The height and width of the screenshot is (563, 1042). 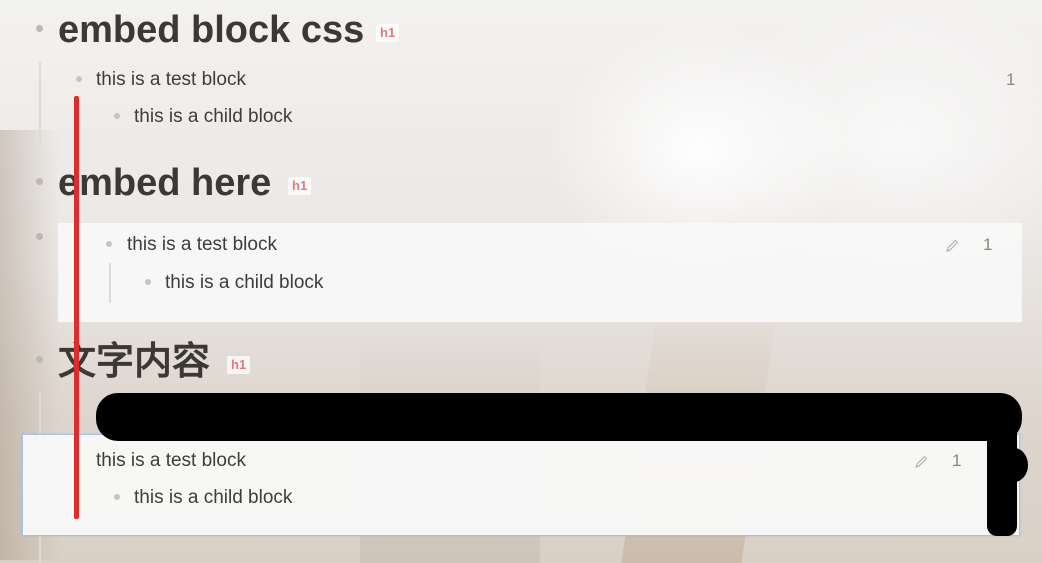 I want to click on redaction-dot, so click(x=1014, y=465).